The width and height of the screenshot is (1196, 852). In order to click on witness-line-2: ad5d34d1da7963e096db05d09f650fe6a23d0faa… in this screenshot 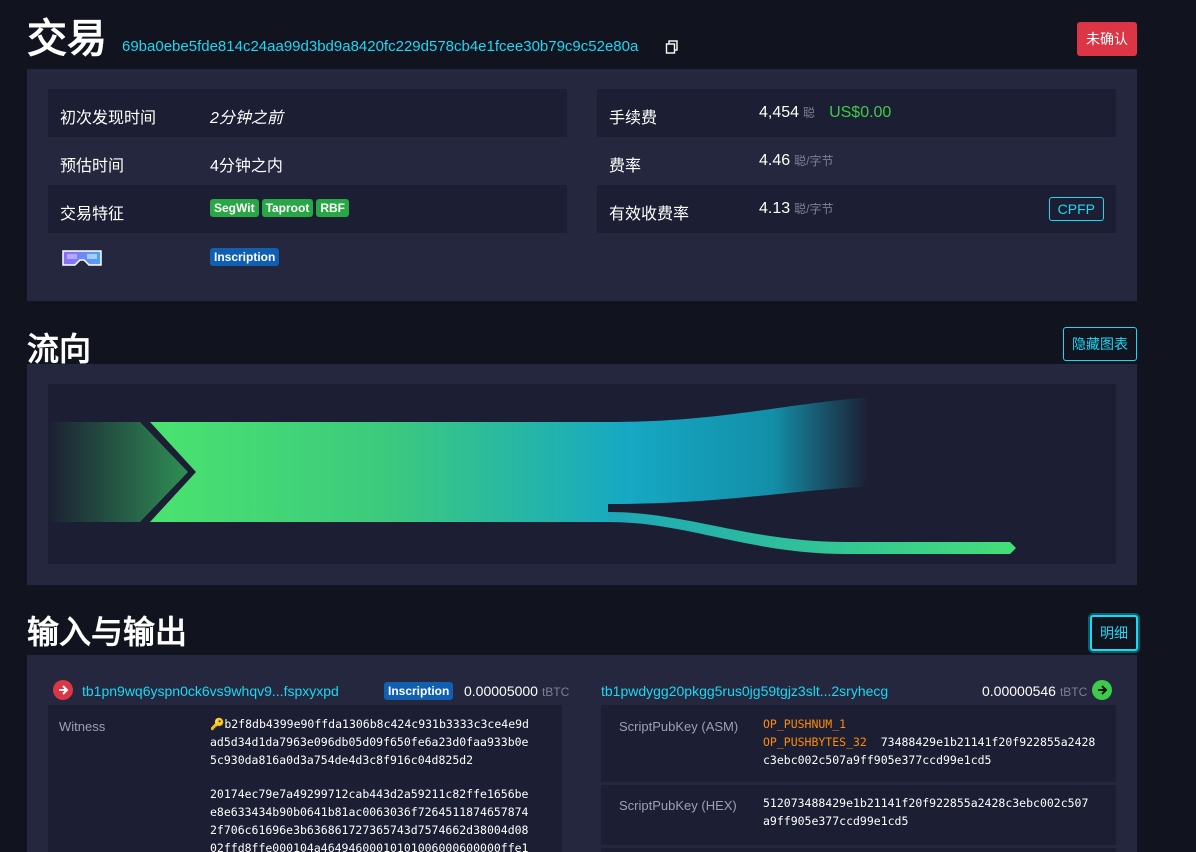, I will do `click(369, 742)`.